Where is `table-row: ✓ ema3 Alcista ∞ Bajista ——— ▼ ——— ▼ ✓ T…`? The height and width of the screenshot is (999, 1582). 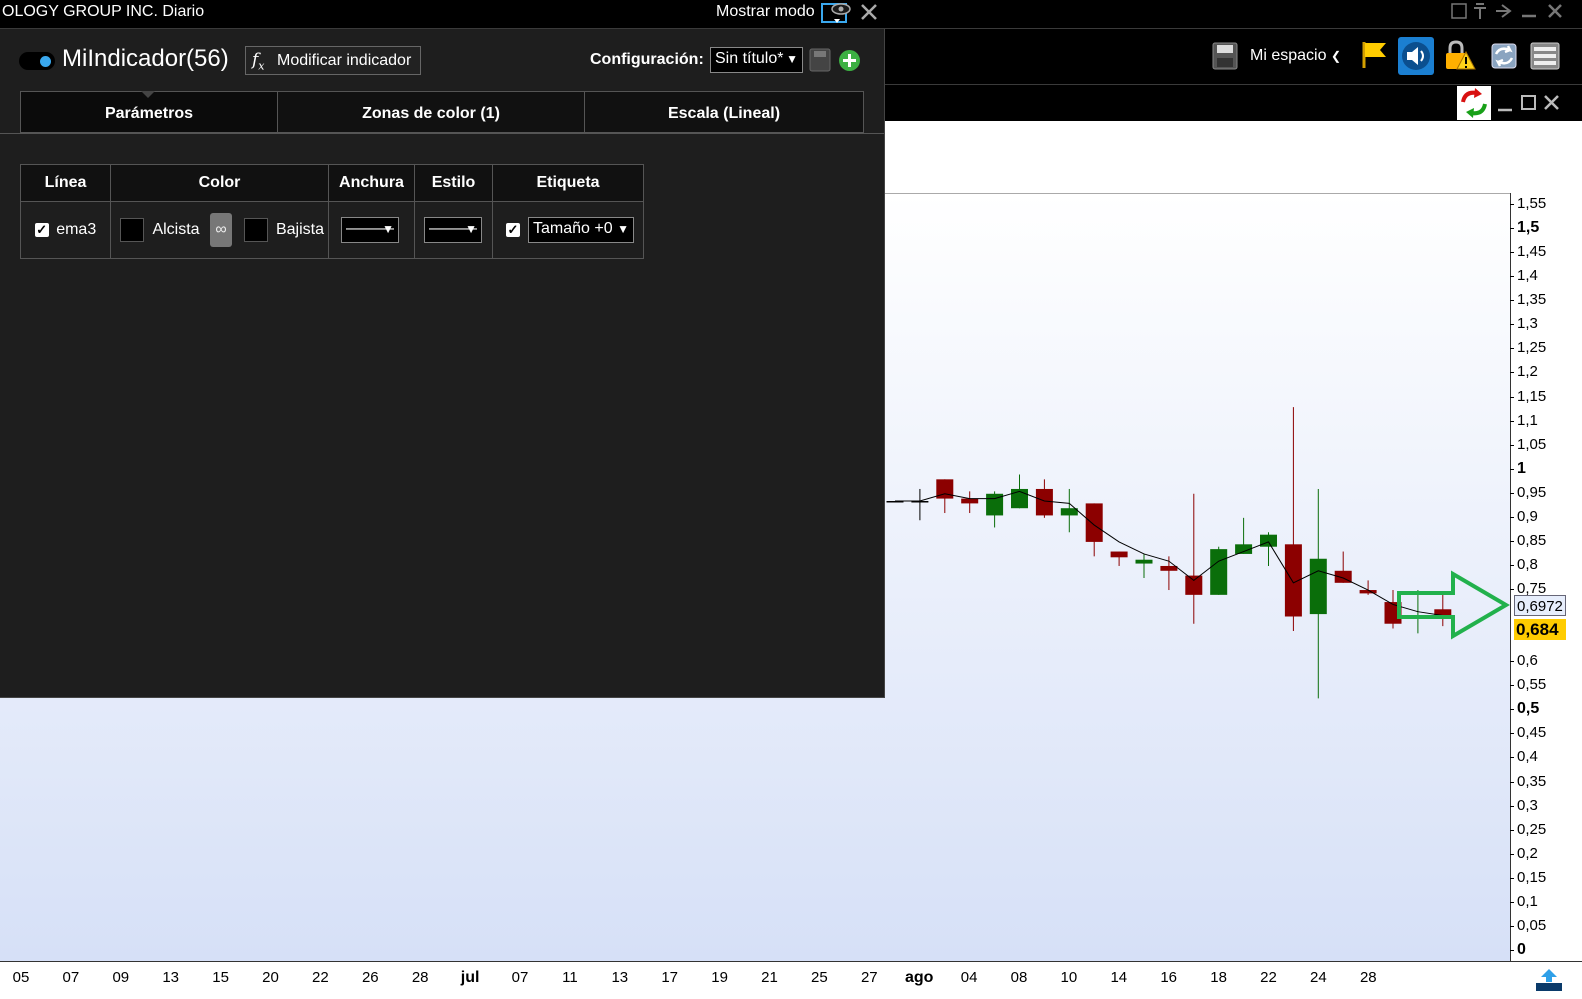
table-row: ✓ ema3 Alcista ∞ Bajista ——— ▼ ——— ▼ ✓ T… is located at coordinates (332, 230).